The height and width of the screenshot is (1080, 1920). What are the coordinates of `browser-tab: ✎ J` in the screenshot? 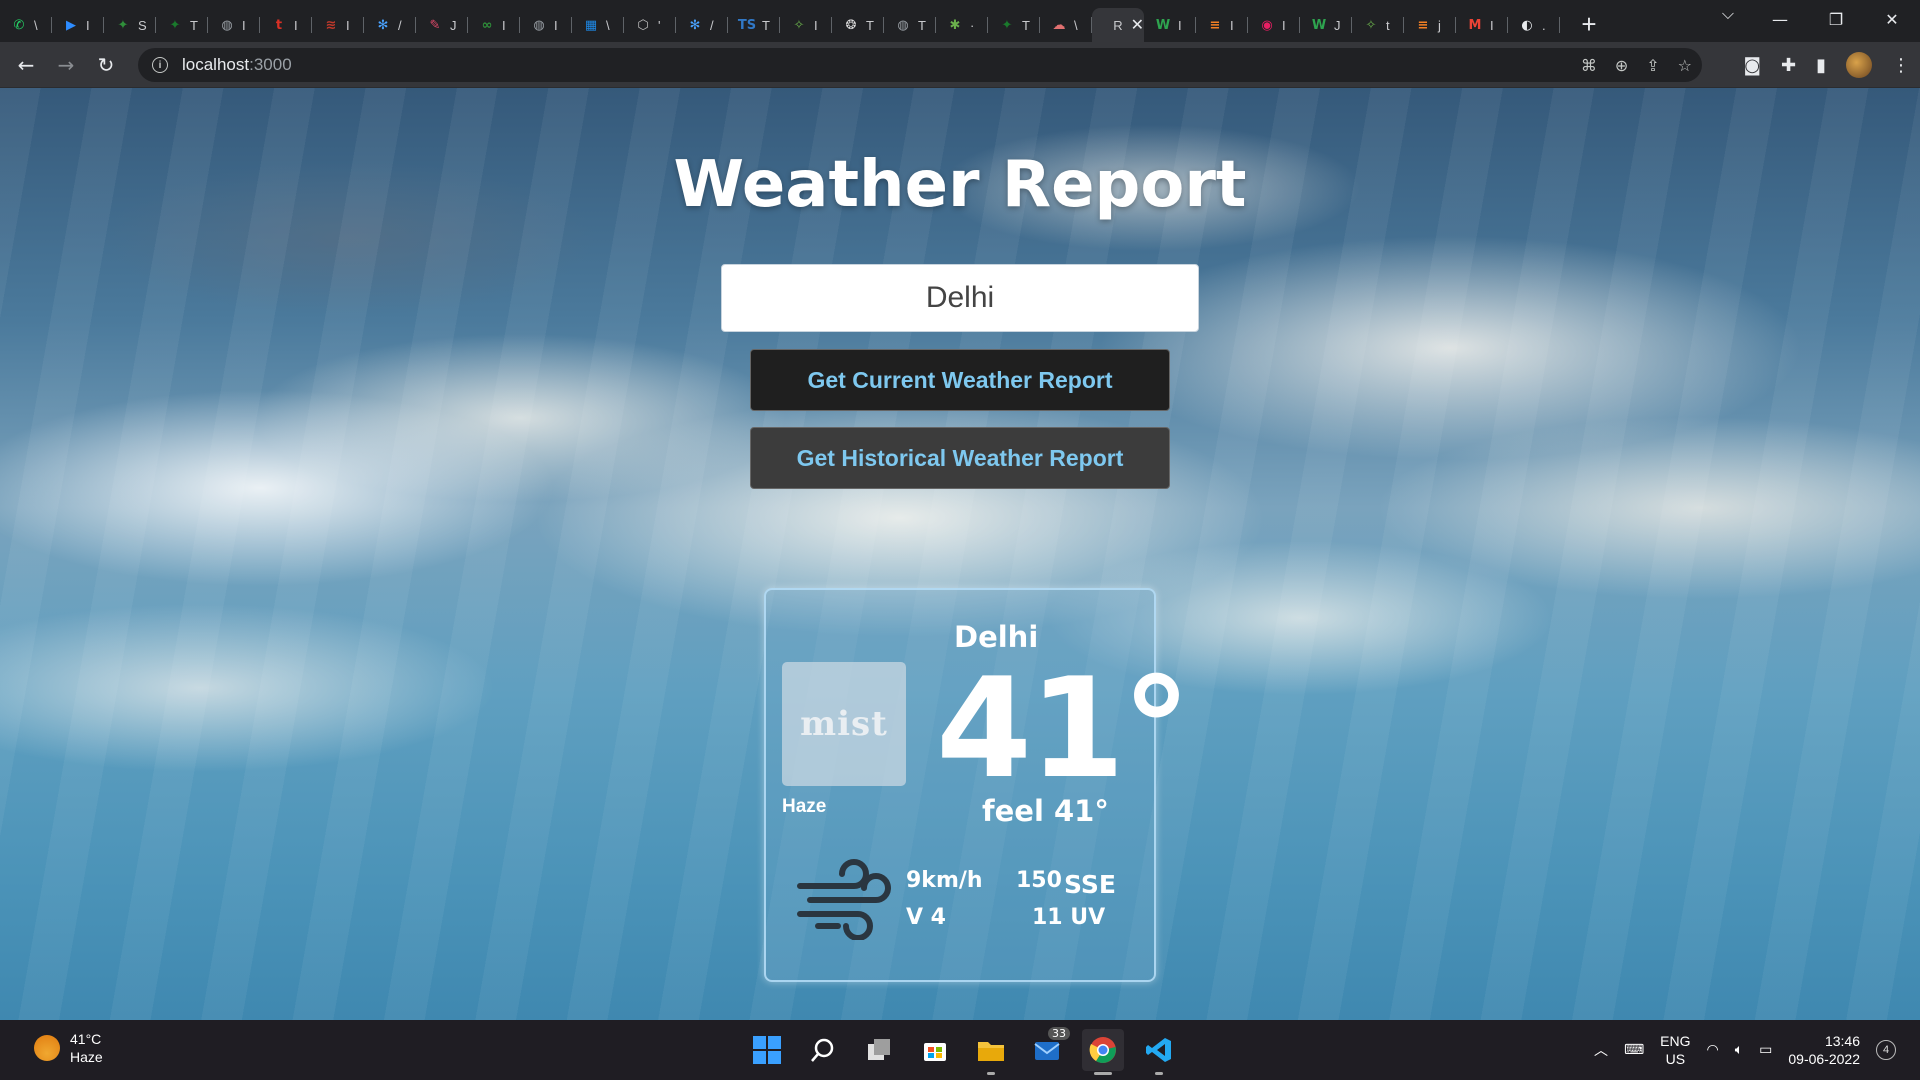 It's located at (442, 25).